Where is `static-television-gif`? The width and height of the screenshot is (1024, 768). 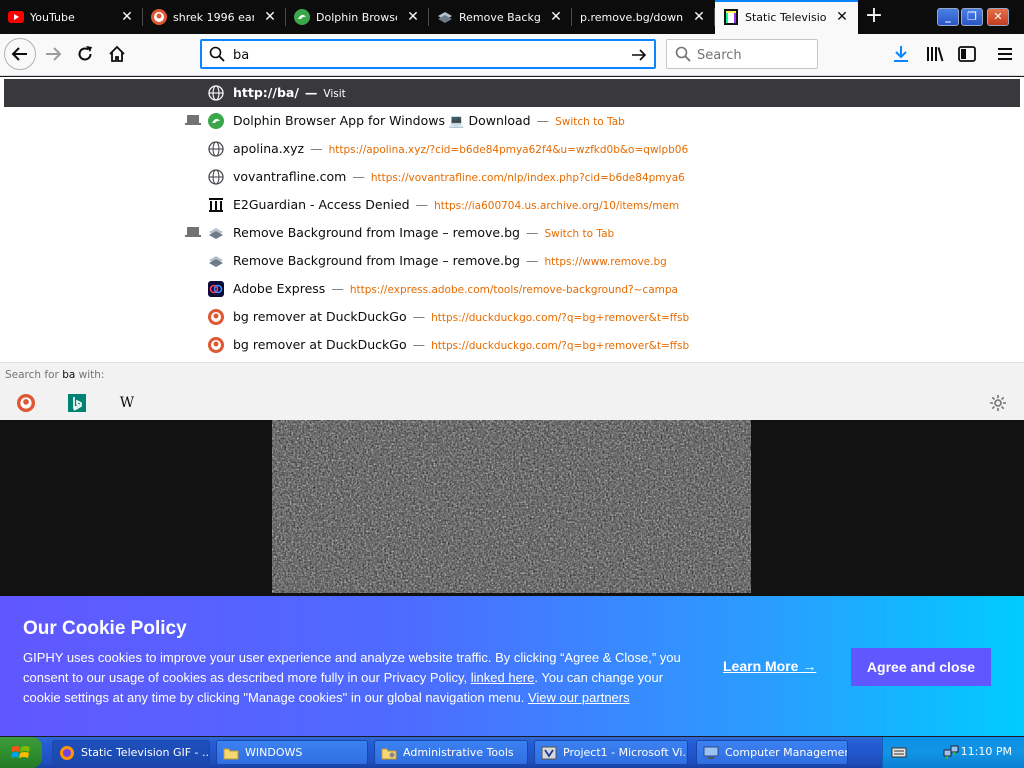 static-television-gif is located at coordinates (511, 506).